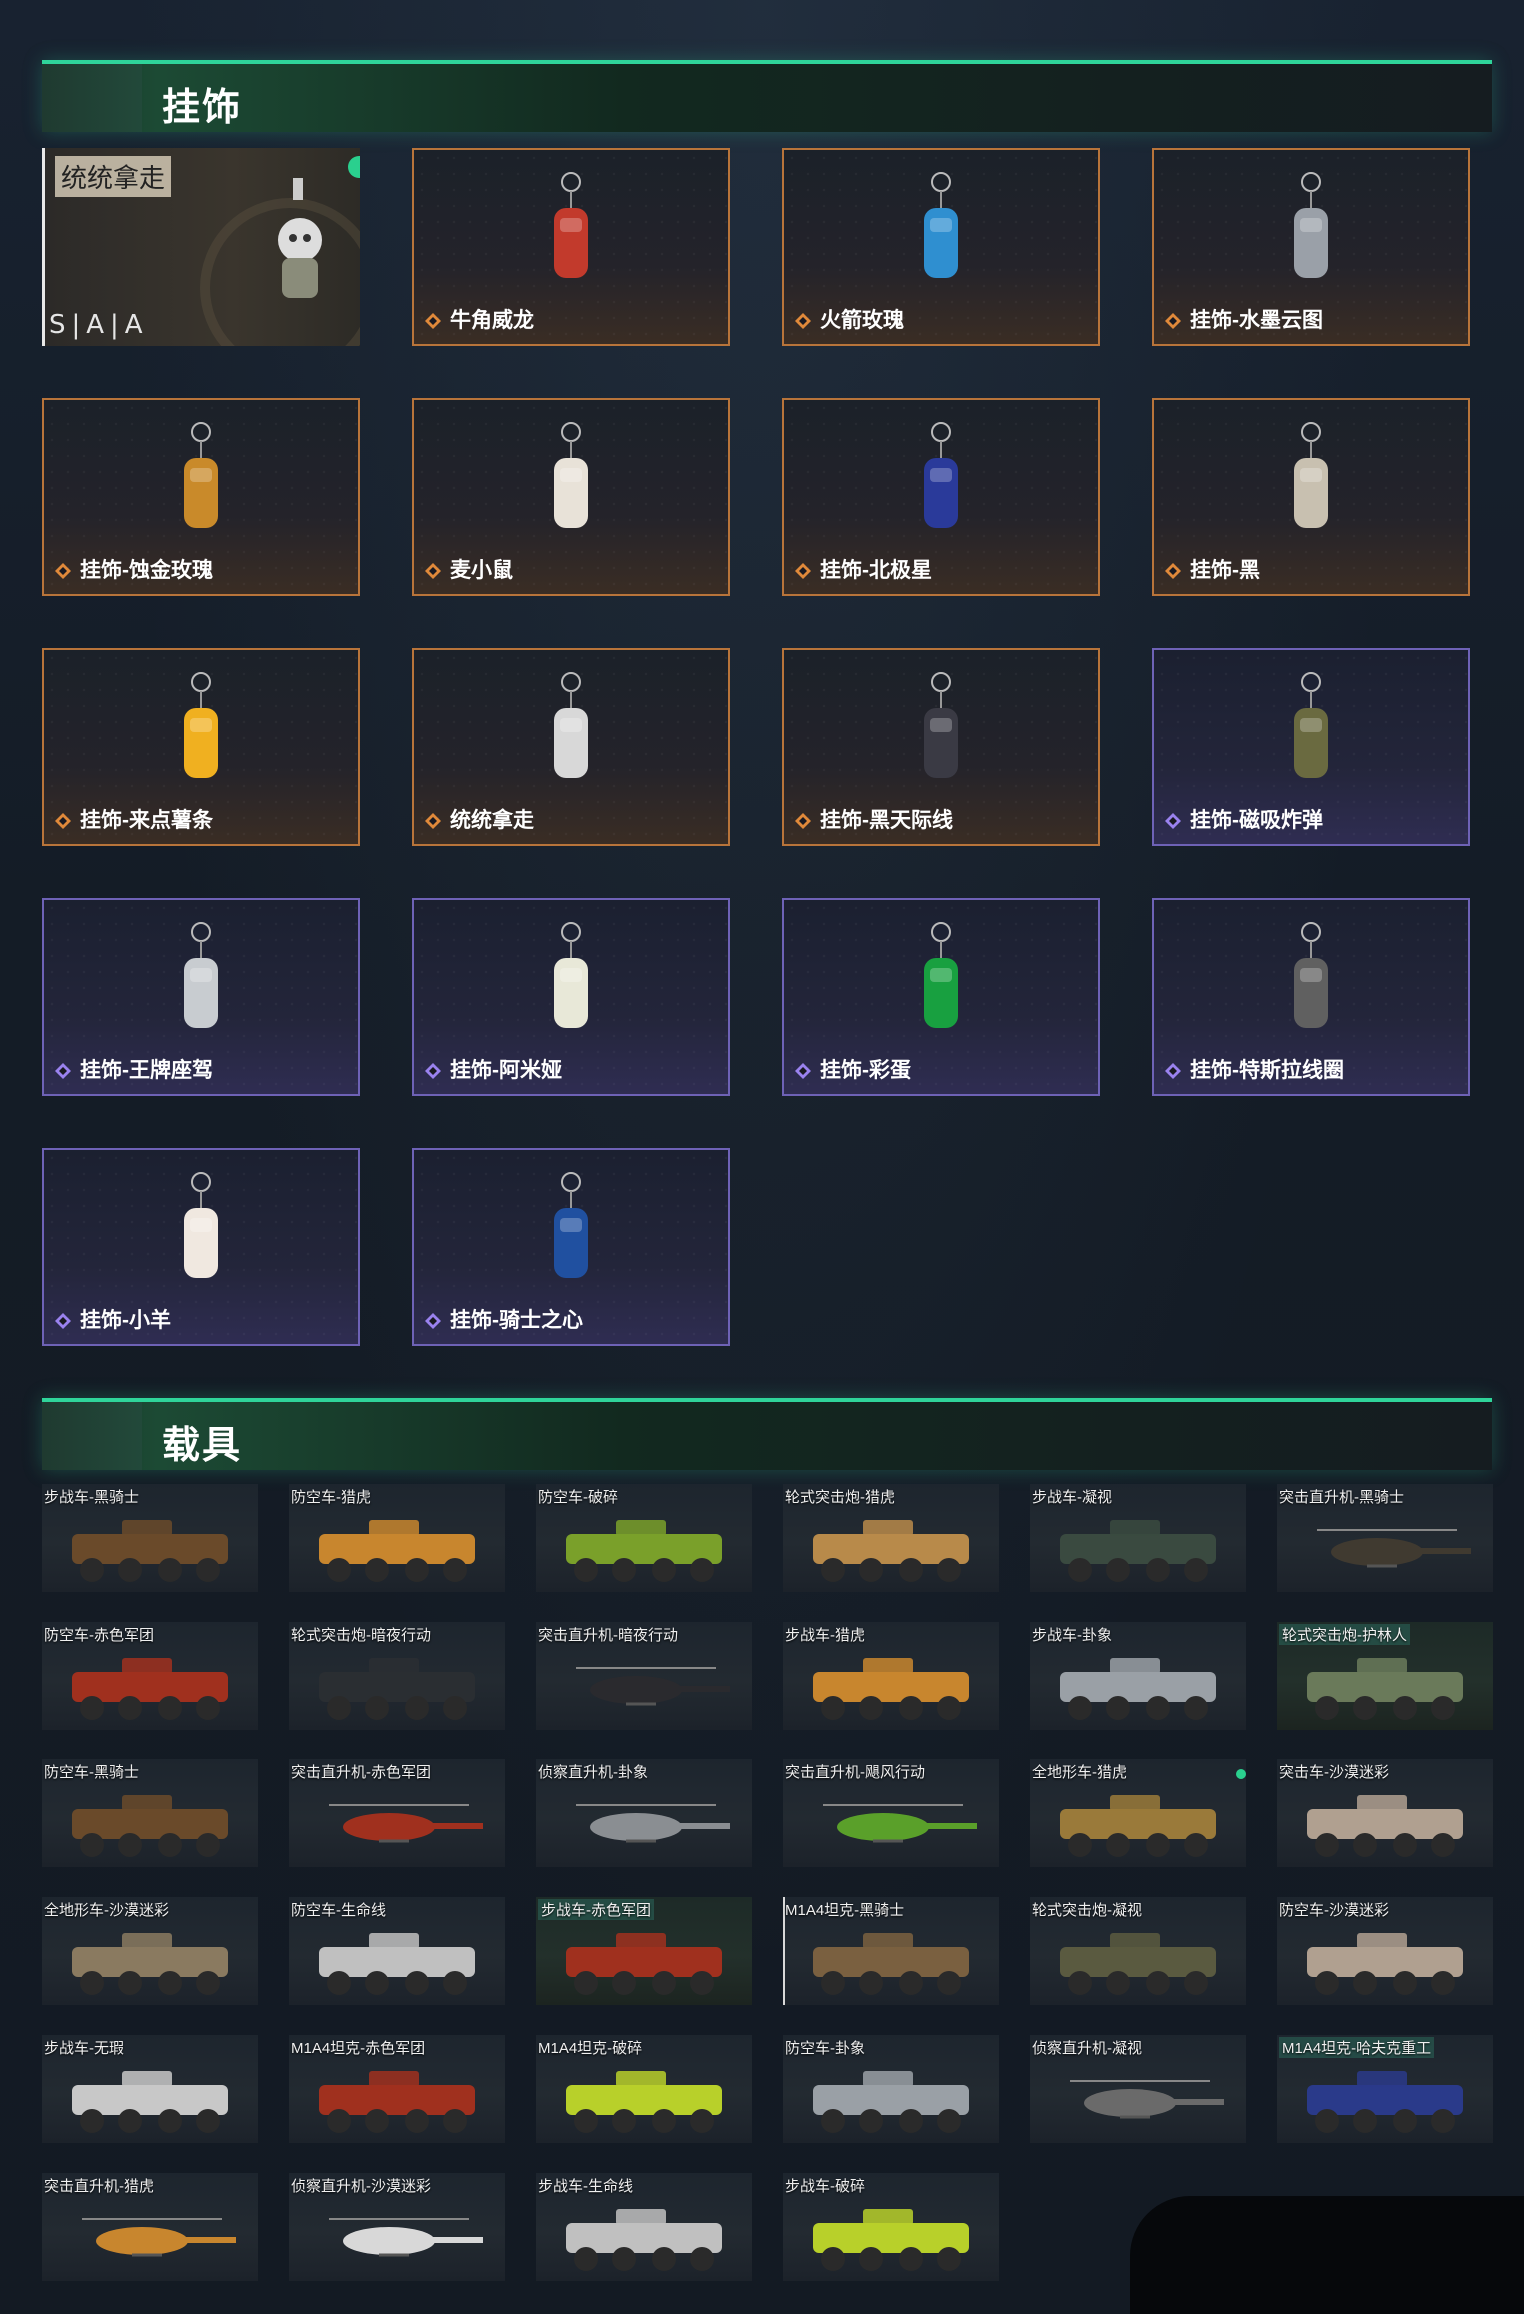  What do you see at coordinates (84, 2048) in the screenshot?
I see `vehicle-label: 步战车-无瑕` at bounding box center [84, 2048].